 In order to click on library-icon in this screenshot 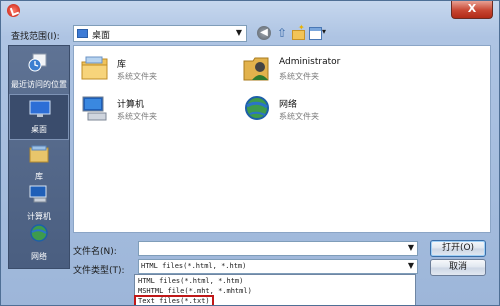, I will do `click(39, 154)`.